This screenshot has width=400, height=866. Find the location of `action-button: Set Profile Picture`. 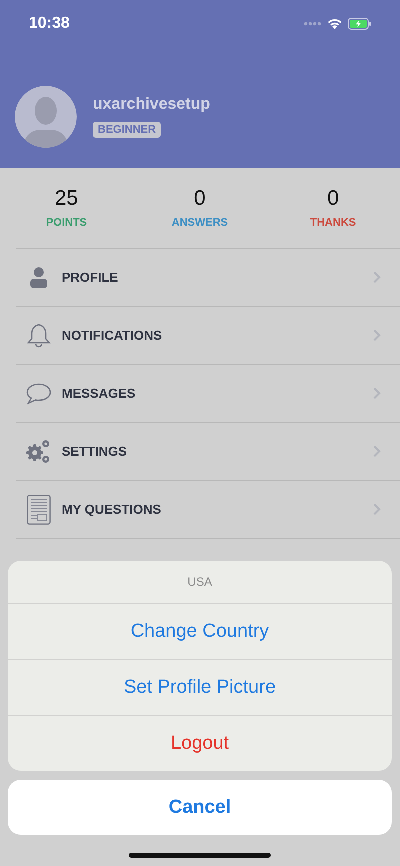

action-button: Set Profile Picture is located at coordinates (200, 688).